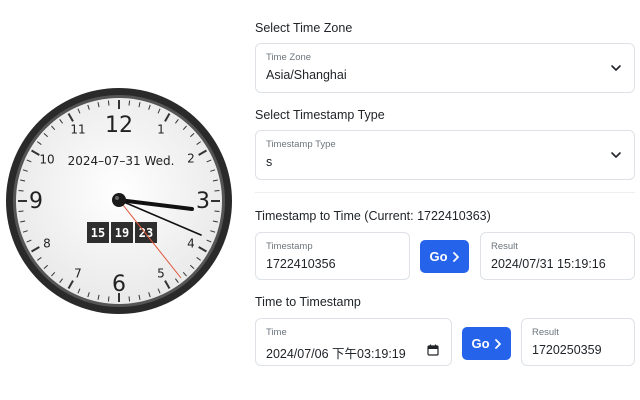 The height and width of the screenshot is (400, 640). What do you see at coordinates (161, 274) in the screenshot?
I see `clock-number-5: 5` at bounding box center [161, 274].